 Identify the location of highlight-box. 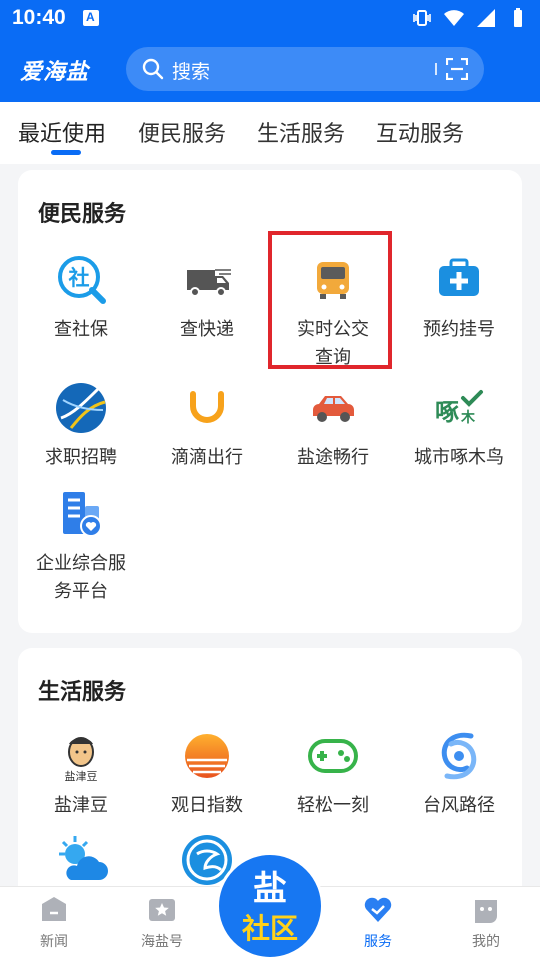
(330, 300).